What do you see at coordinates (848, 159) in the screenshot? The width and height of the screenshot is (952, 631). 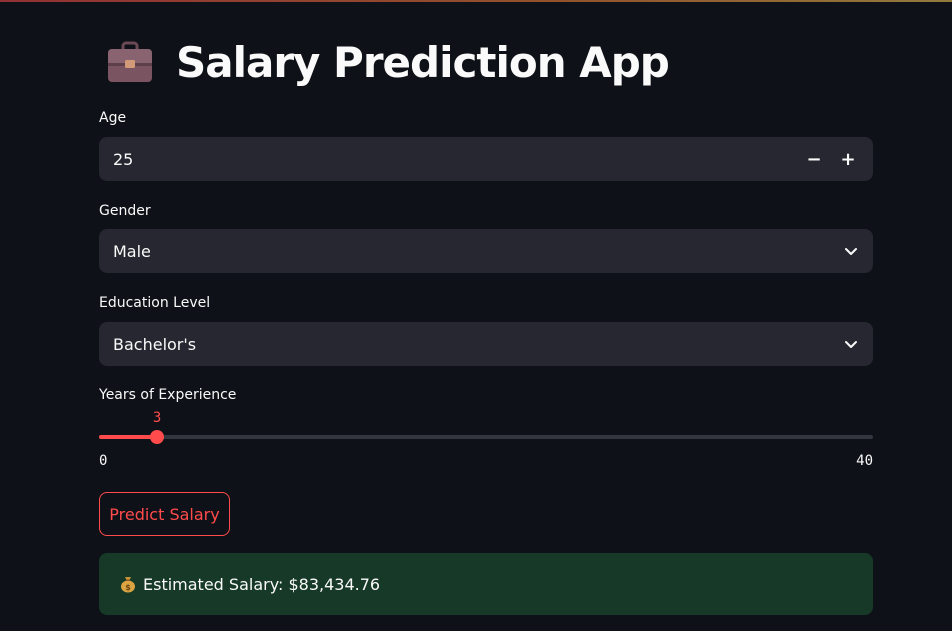 I see `increment-button: +` at bounding box center [848, 159].